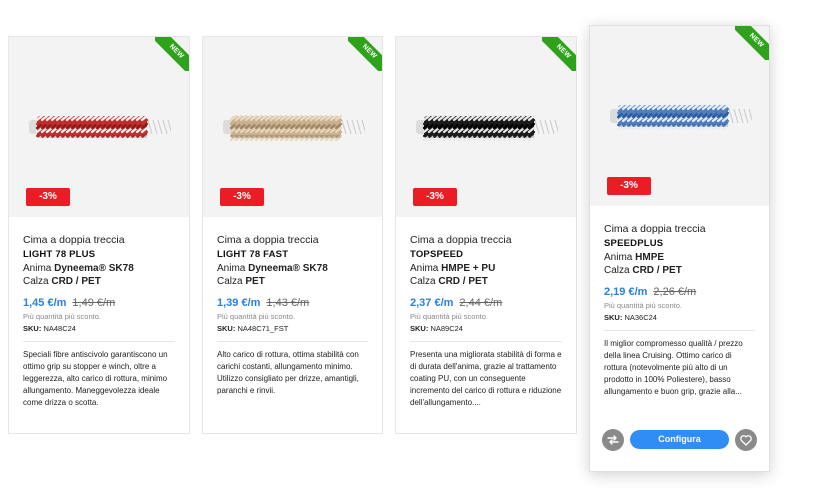 Image resolution: width=819 pixels, height=501 pixels. Describe the element at coordinates (675, 292) in the screenshot. I see `price-old: 2,26 €/m` at that location.